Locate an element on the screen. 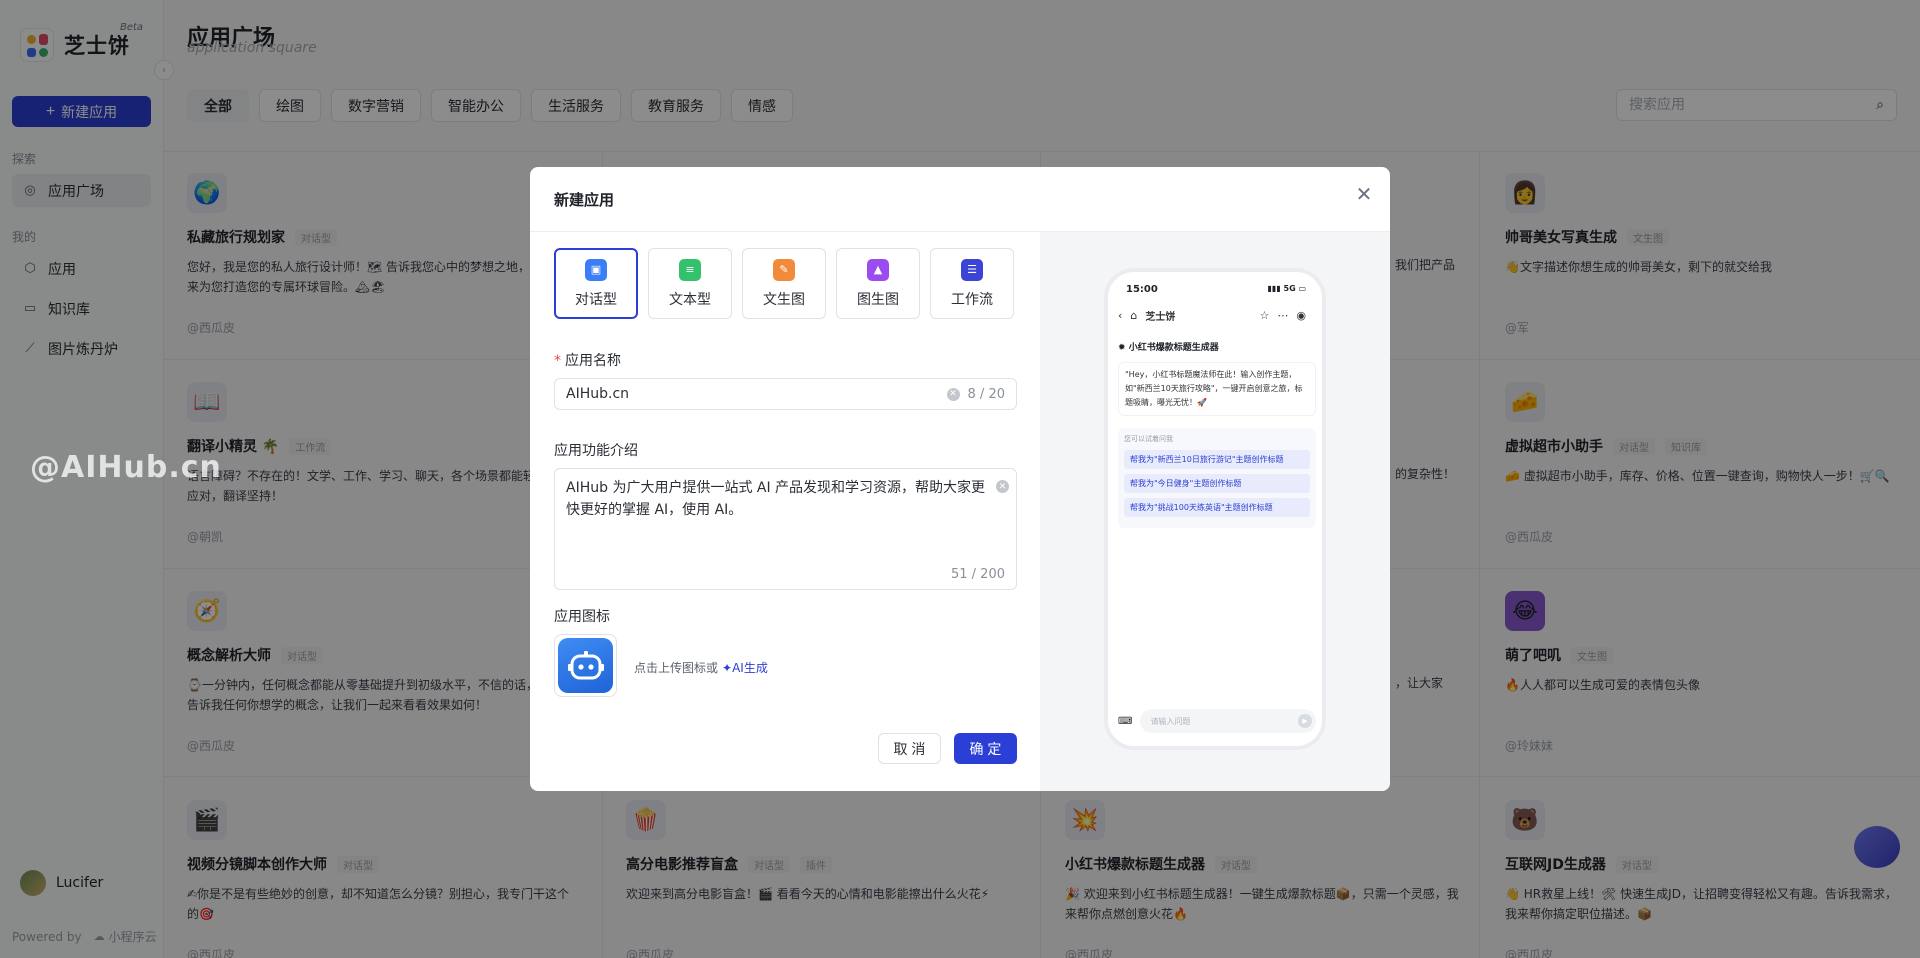 Image resolution: width=1920 pixels, height=958 pixels. close-icon: ✕ is located at coordinates (1364, 194).